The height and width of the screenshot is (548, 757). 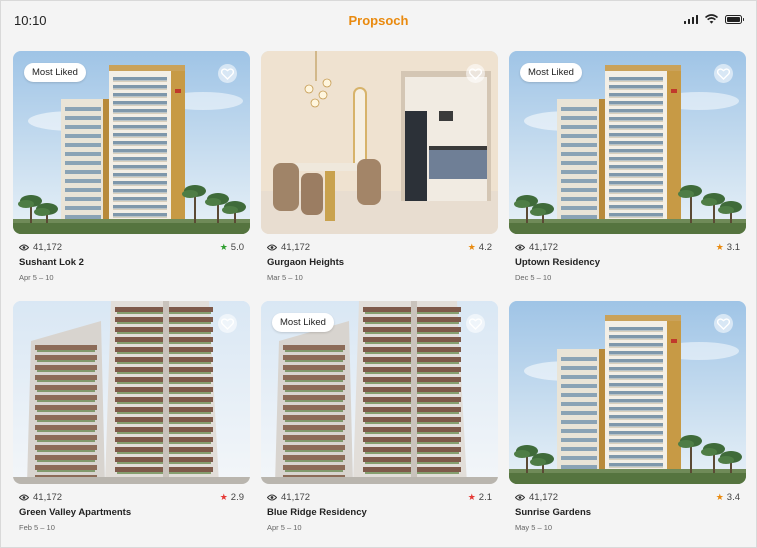 What do you see at coordinates (627, 497) in the screenshot?
I see `listing-meta: 41,172 ★ 3.4` at bounding box center [627, 497].